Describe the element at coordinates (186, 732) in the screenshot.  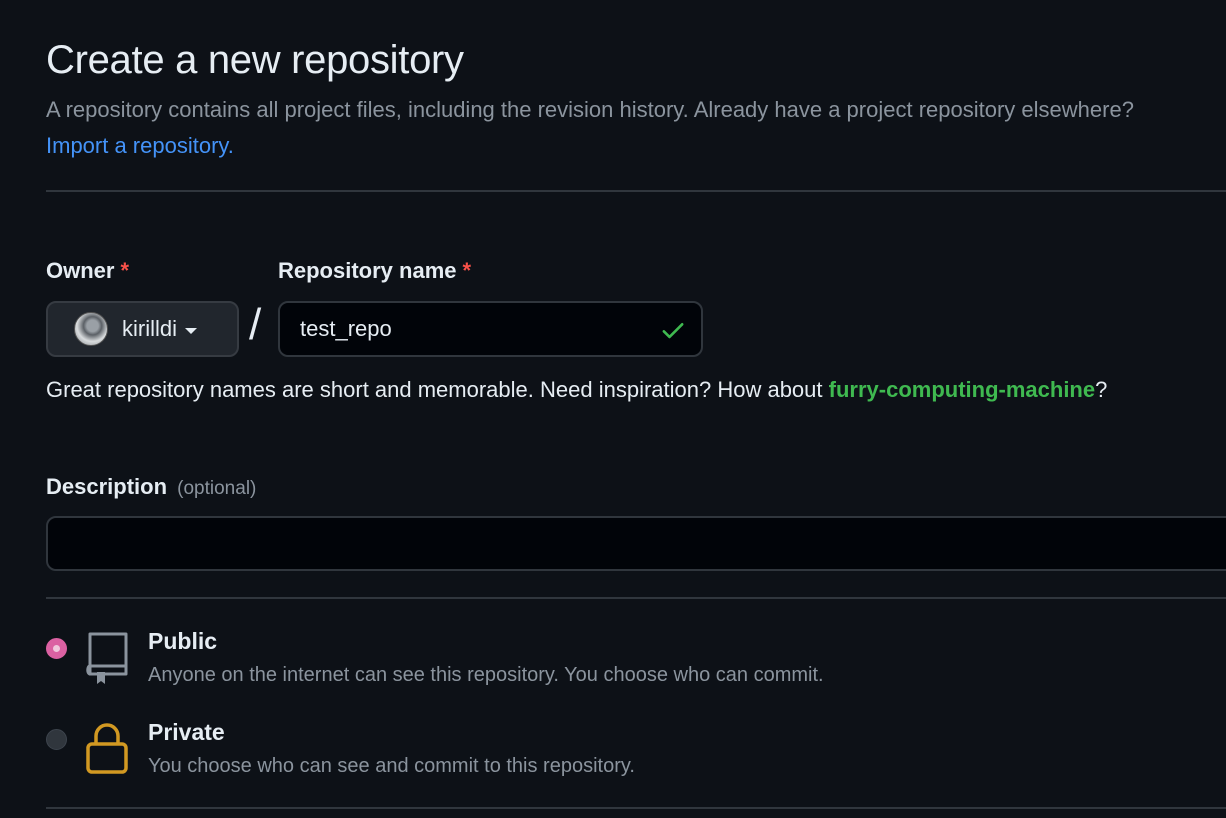
I see `private-option-title: Private` at that location.